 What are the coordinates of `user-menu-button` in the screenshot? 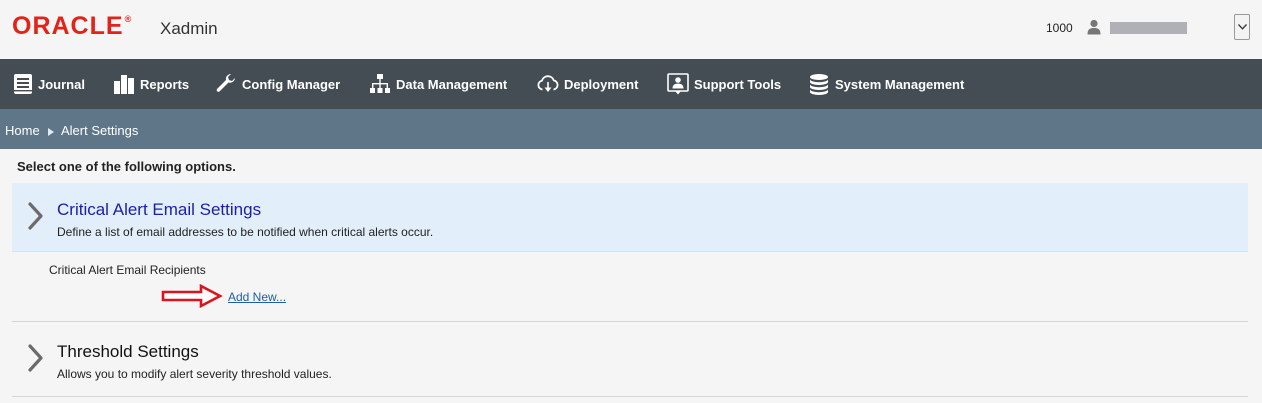 It's located at (1242, 27).